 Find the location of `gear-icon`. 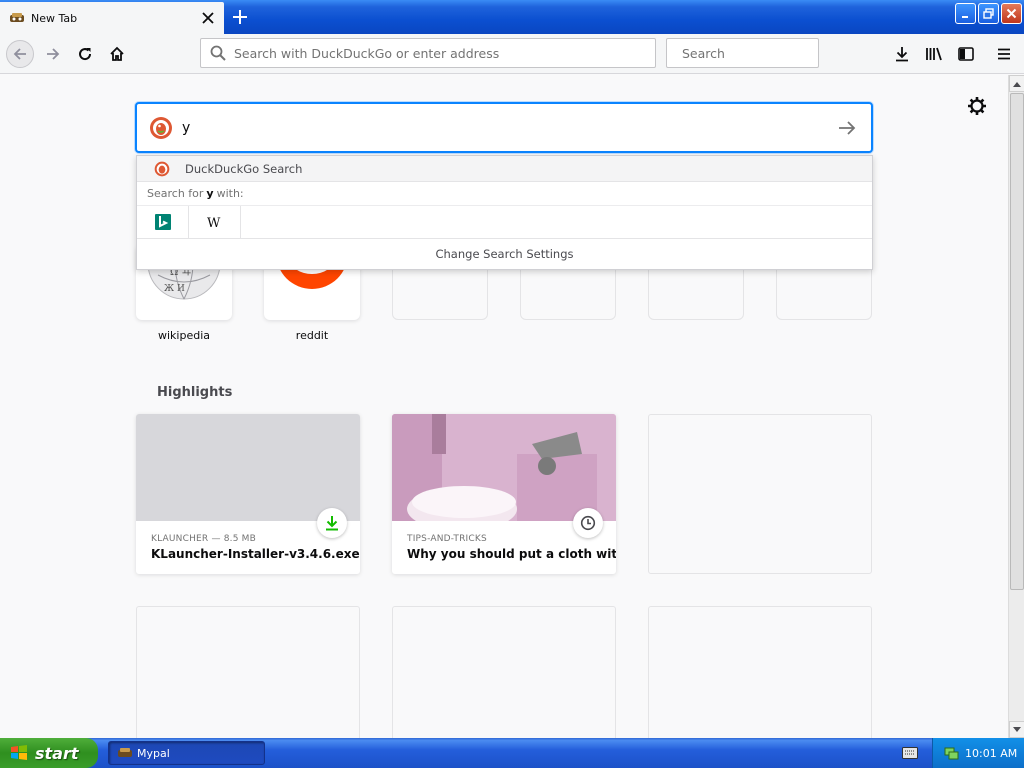

gear-icon is located at coordinates (977, 106).